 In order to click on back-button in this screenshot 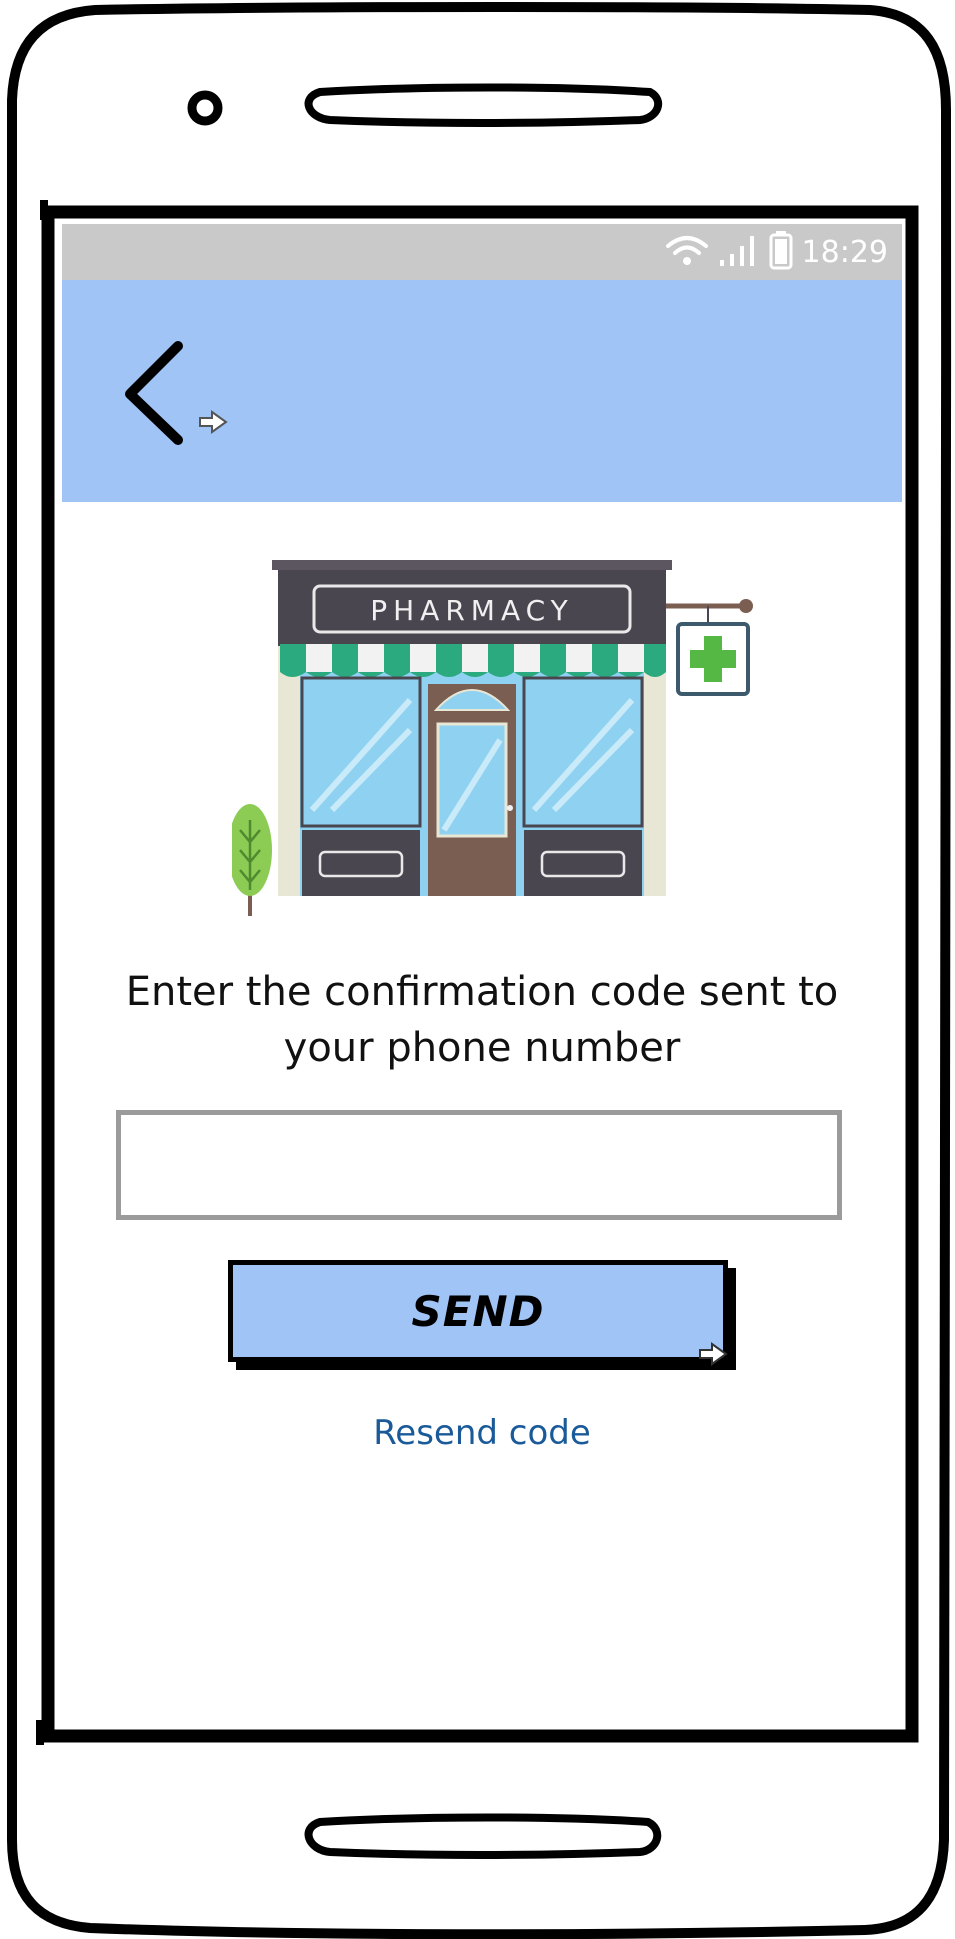, I will do `click(175, 395)`.